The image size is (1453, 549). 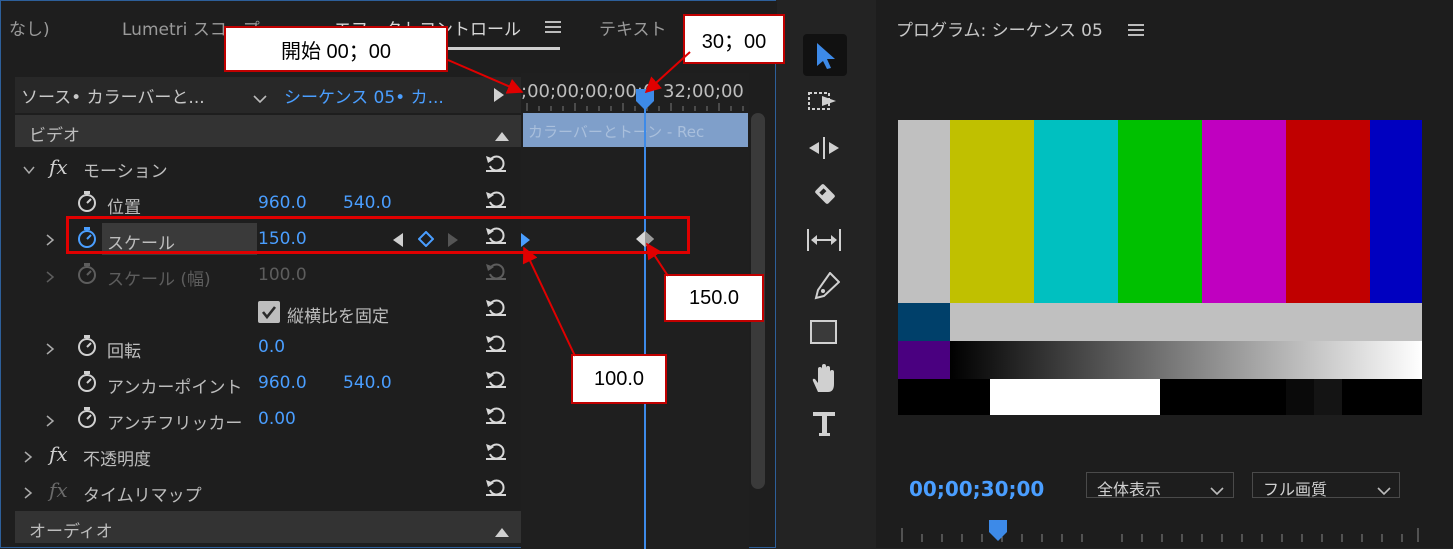 I want to click on quality-value: フル画質, so click(x=1295, y=489).